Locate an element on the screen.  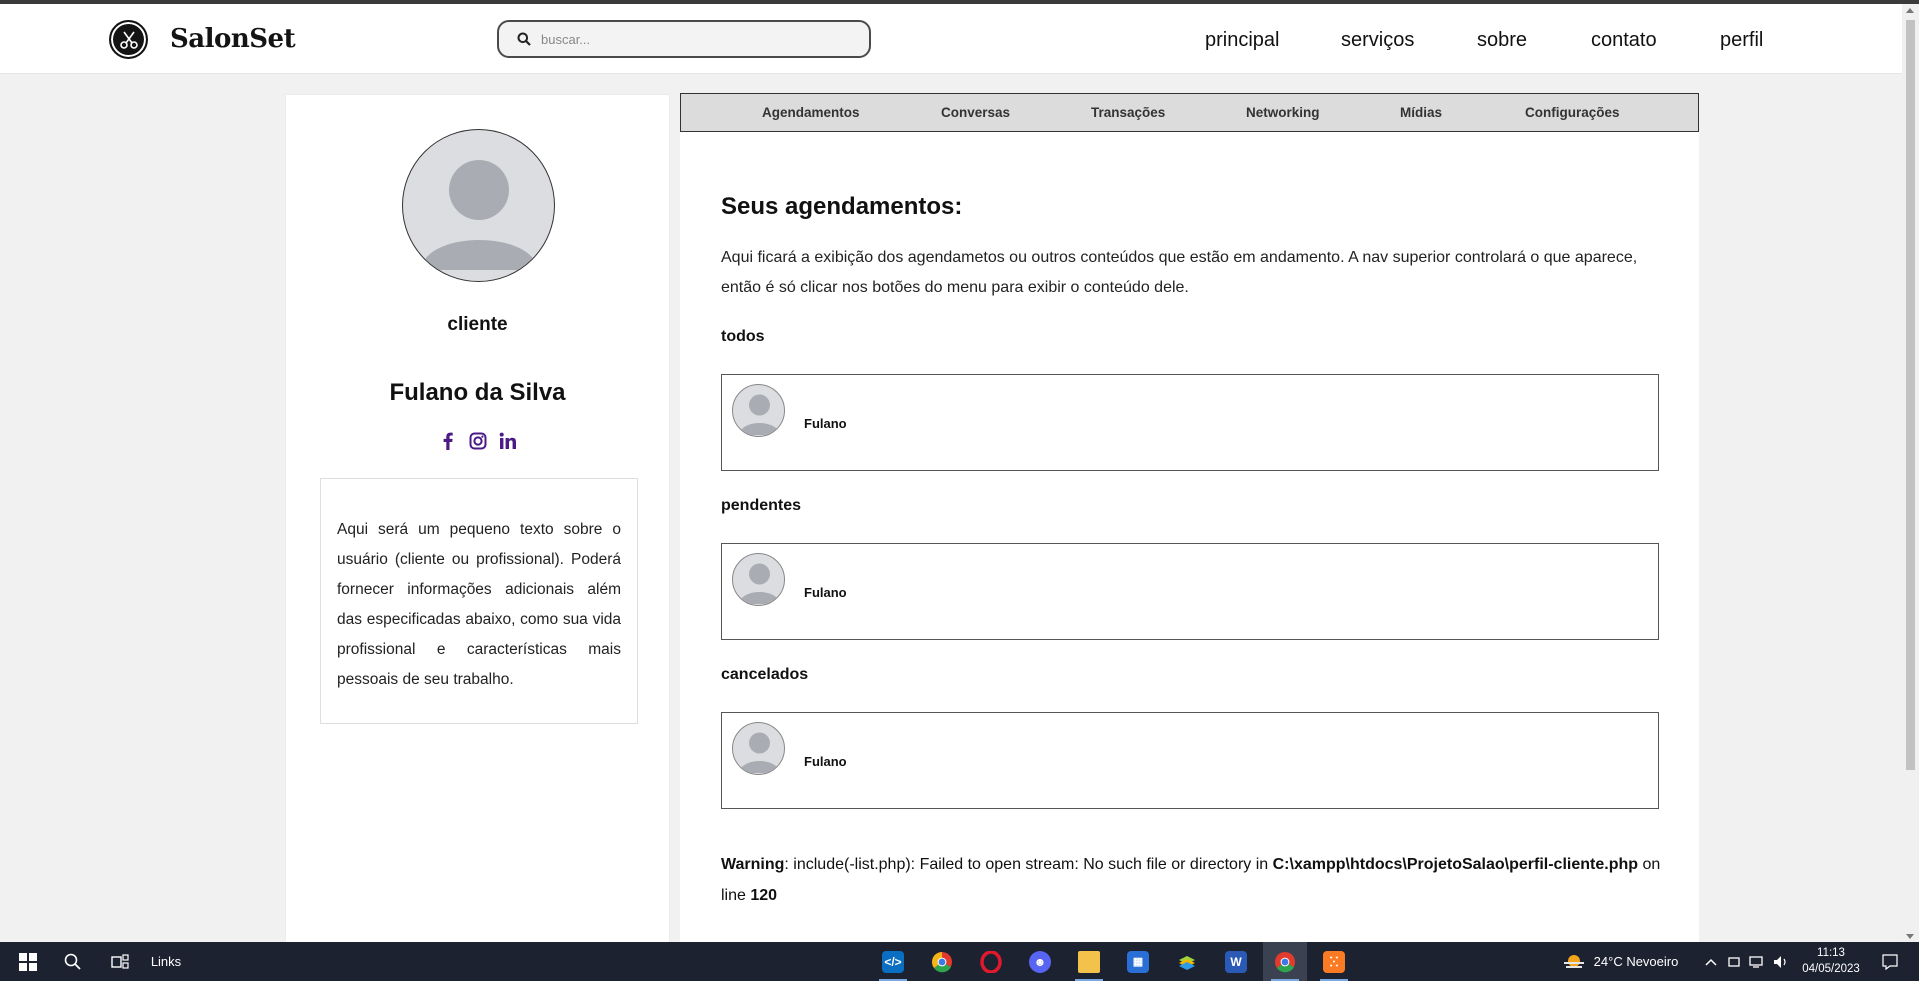
task-view-icon is located at coordinates (120, 961).